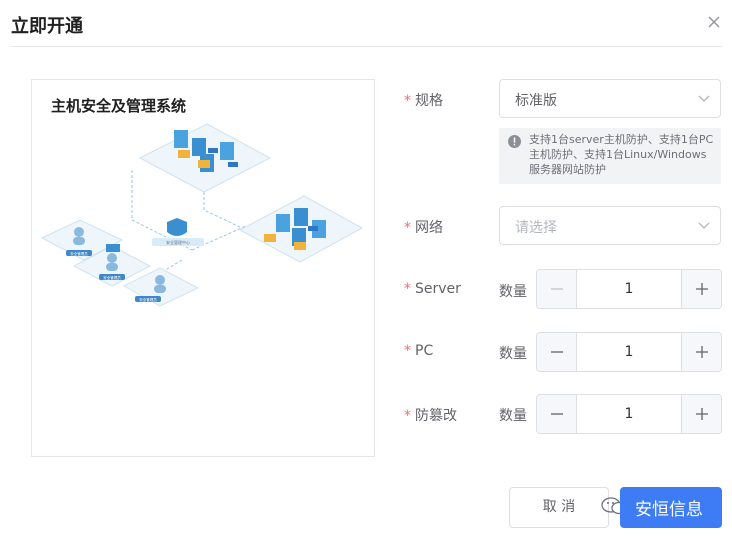 Image resolution: width=732 pixels, height=538 pixels. What do you see at coordinates (205, 158) in the screenshot?
I see `server-cluster-top` at bounding box center [205, 158].